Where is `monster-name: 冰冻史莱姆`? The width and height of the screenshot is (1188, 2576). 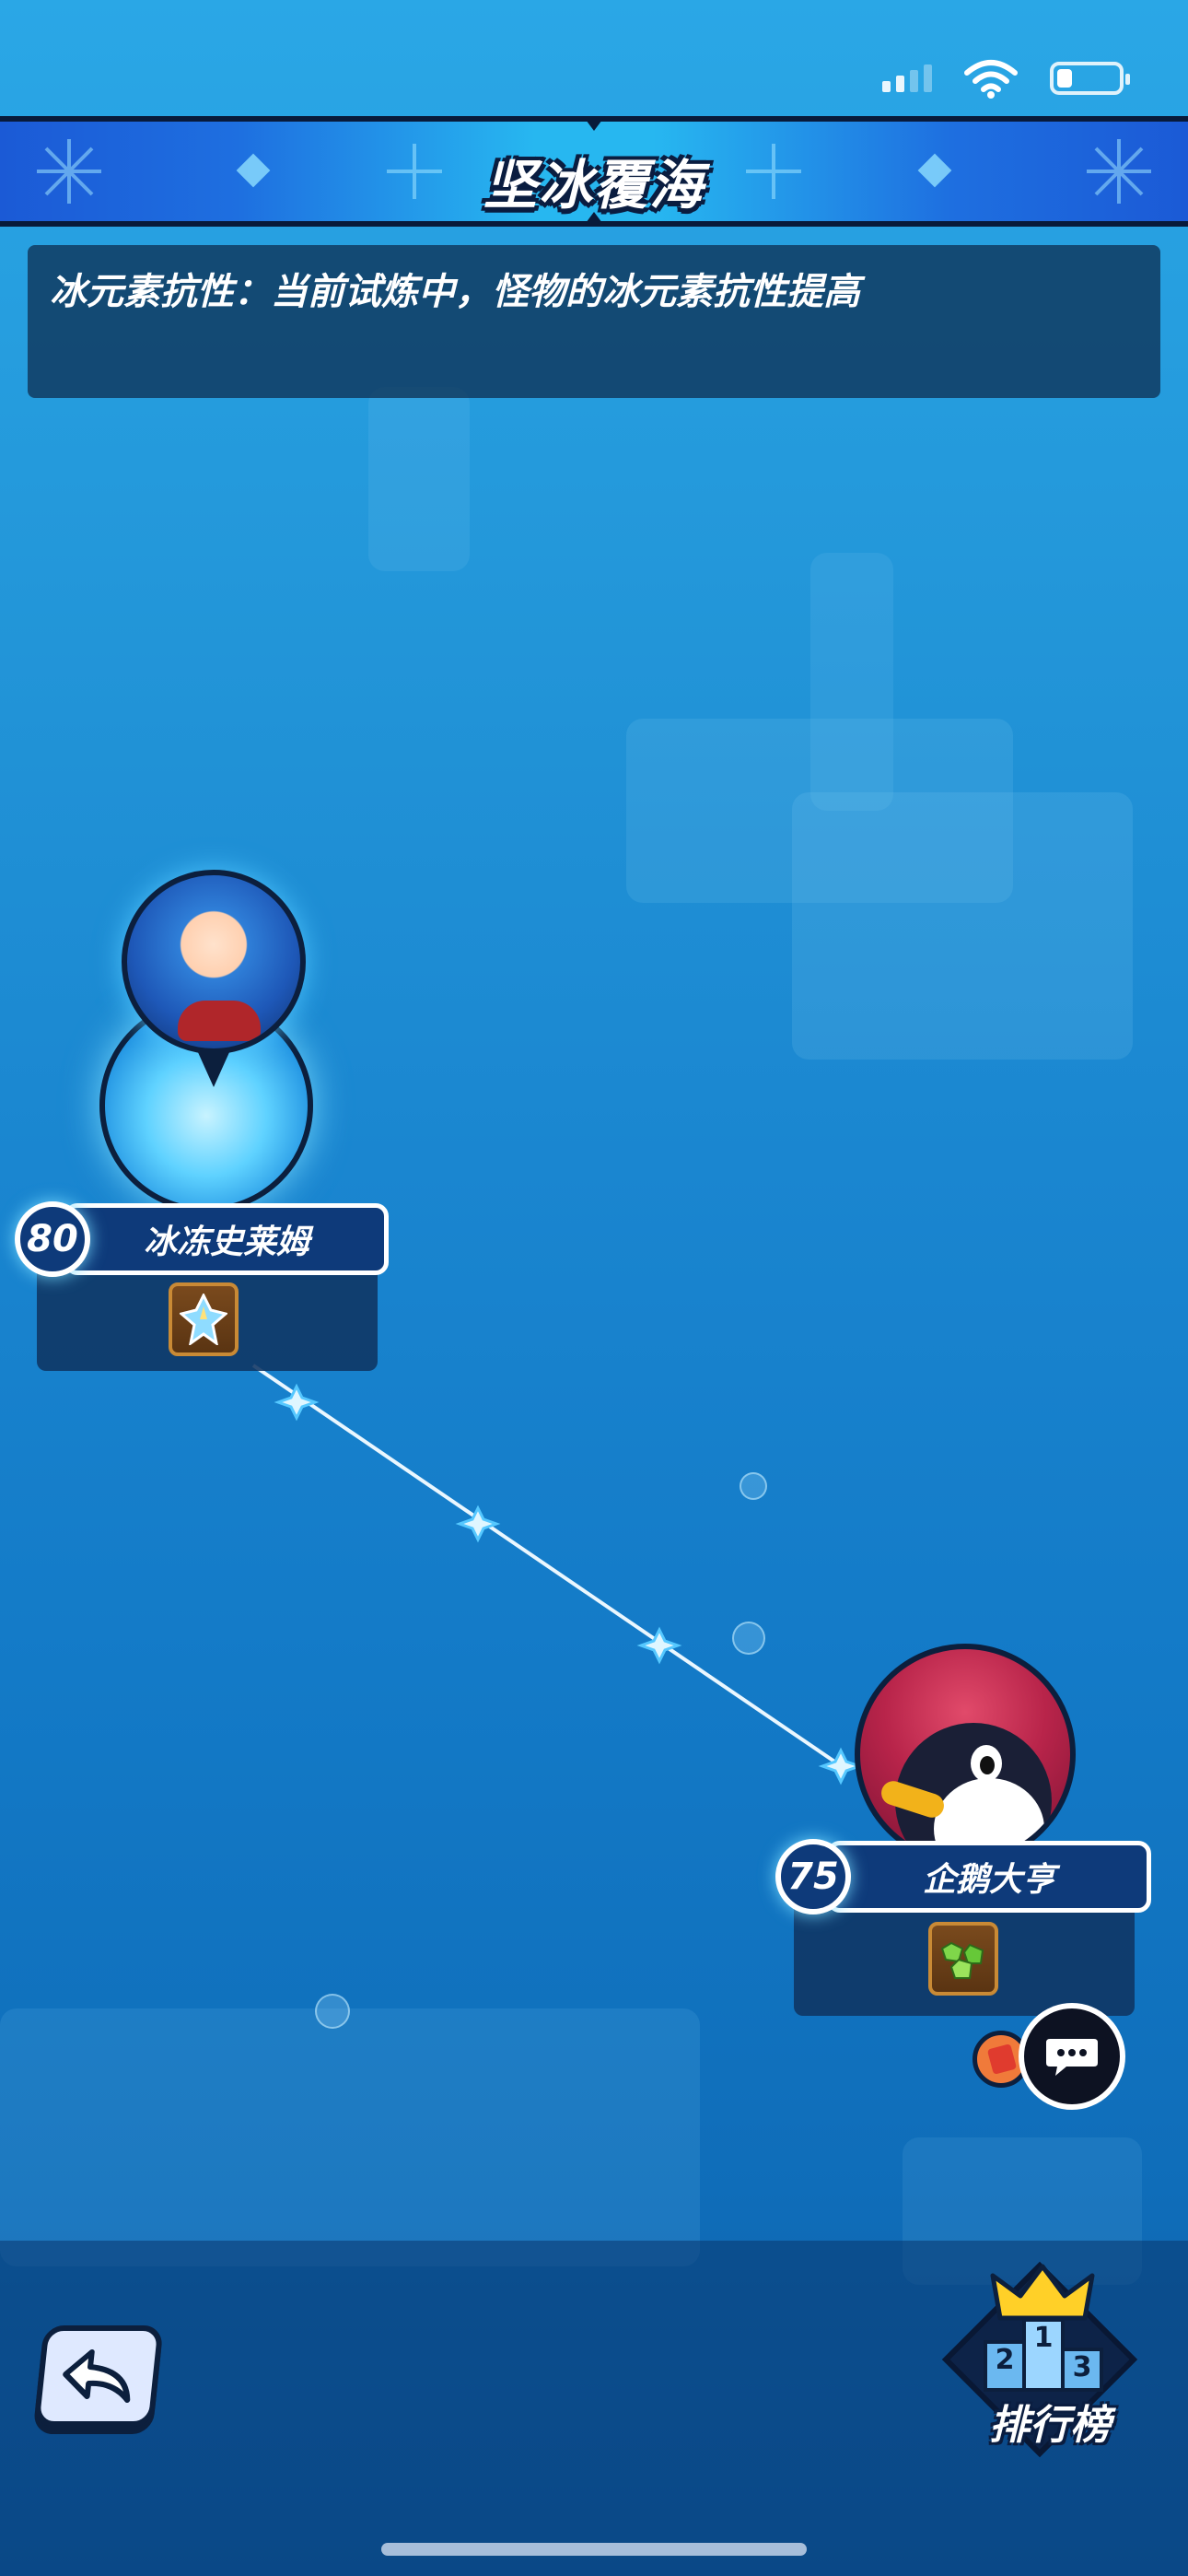 monster-name: 冰冻史莱姆 is located at coordinates (226, 1242).